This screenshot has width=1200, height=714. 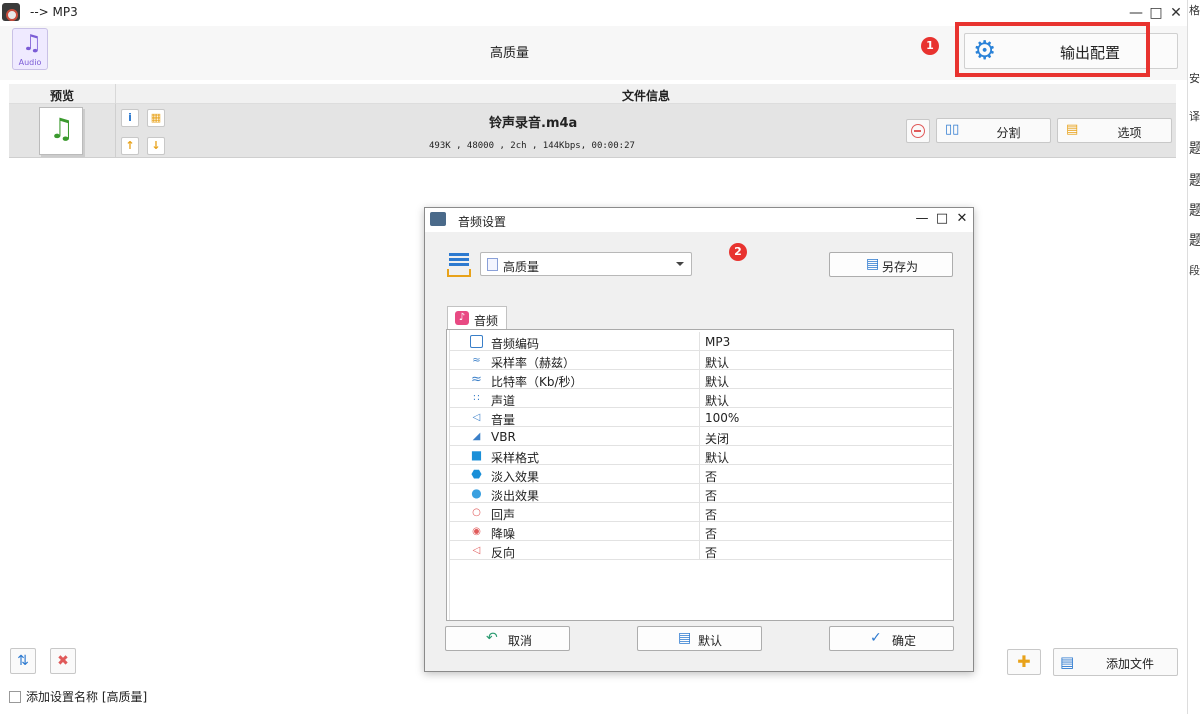 What do you see at coordinates (537, 382) in the screenshot?
I see `setting-key: 比特率（Kb/秒）` at bounding box center [537, 382].